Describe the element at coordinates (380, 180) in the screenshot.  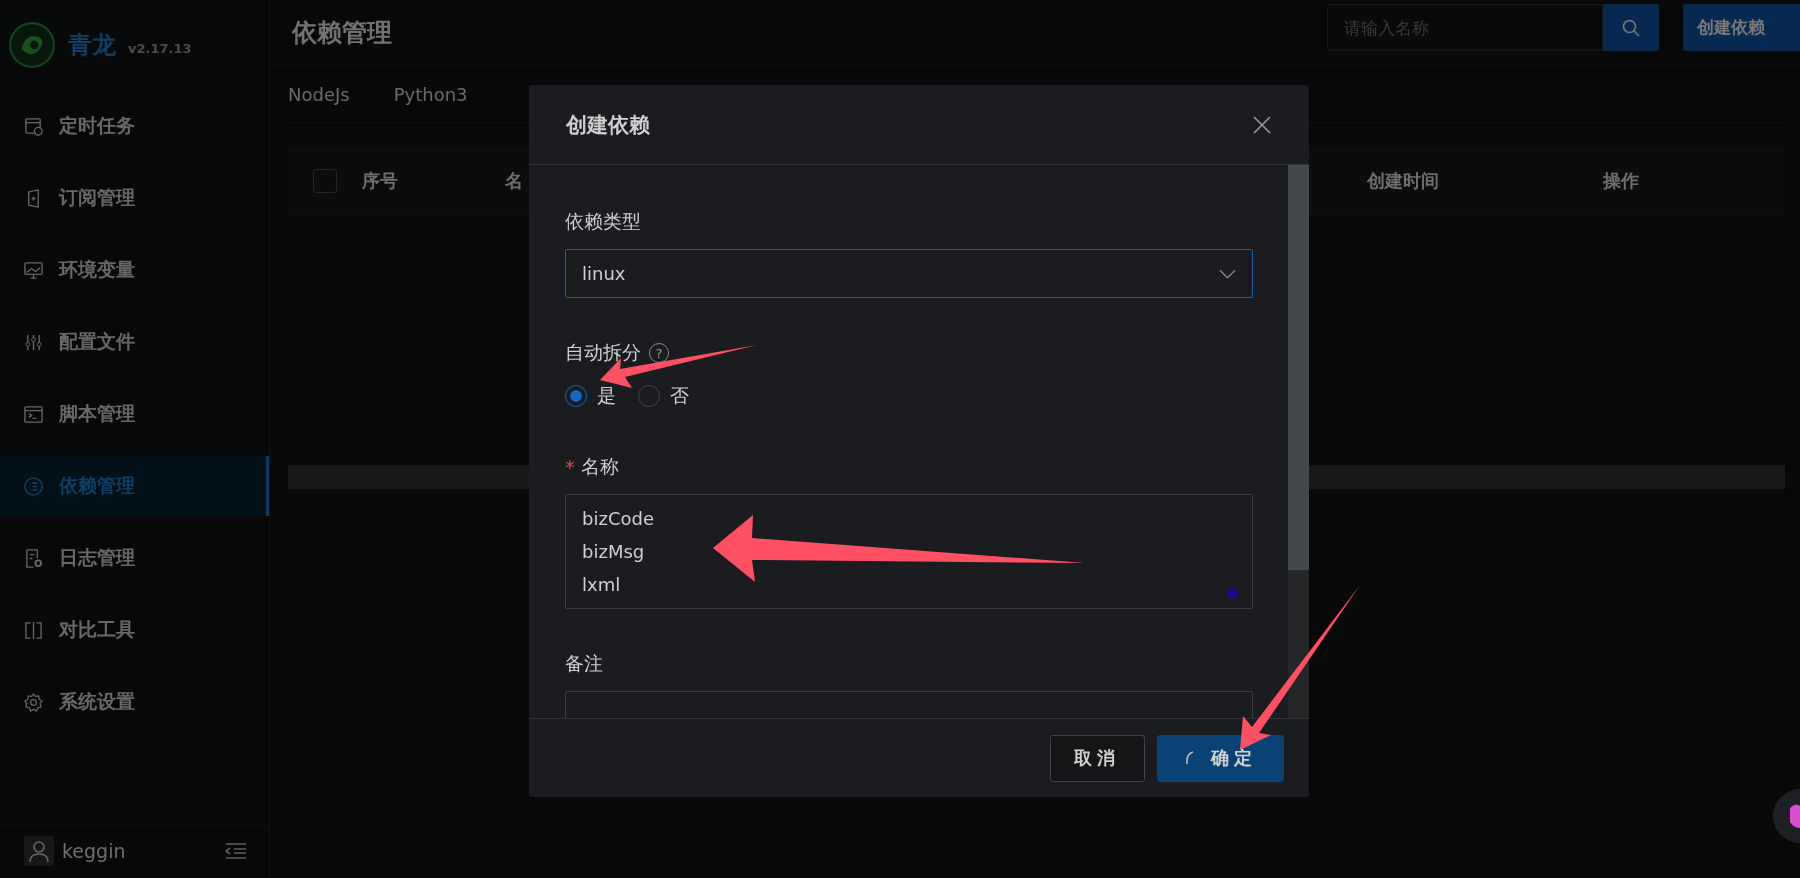
I see `column-header: 序号` at that location.